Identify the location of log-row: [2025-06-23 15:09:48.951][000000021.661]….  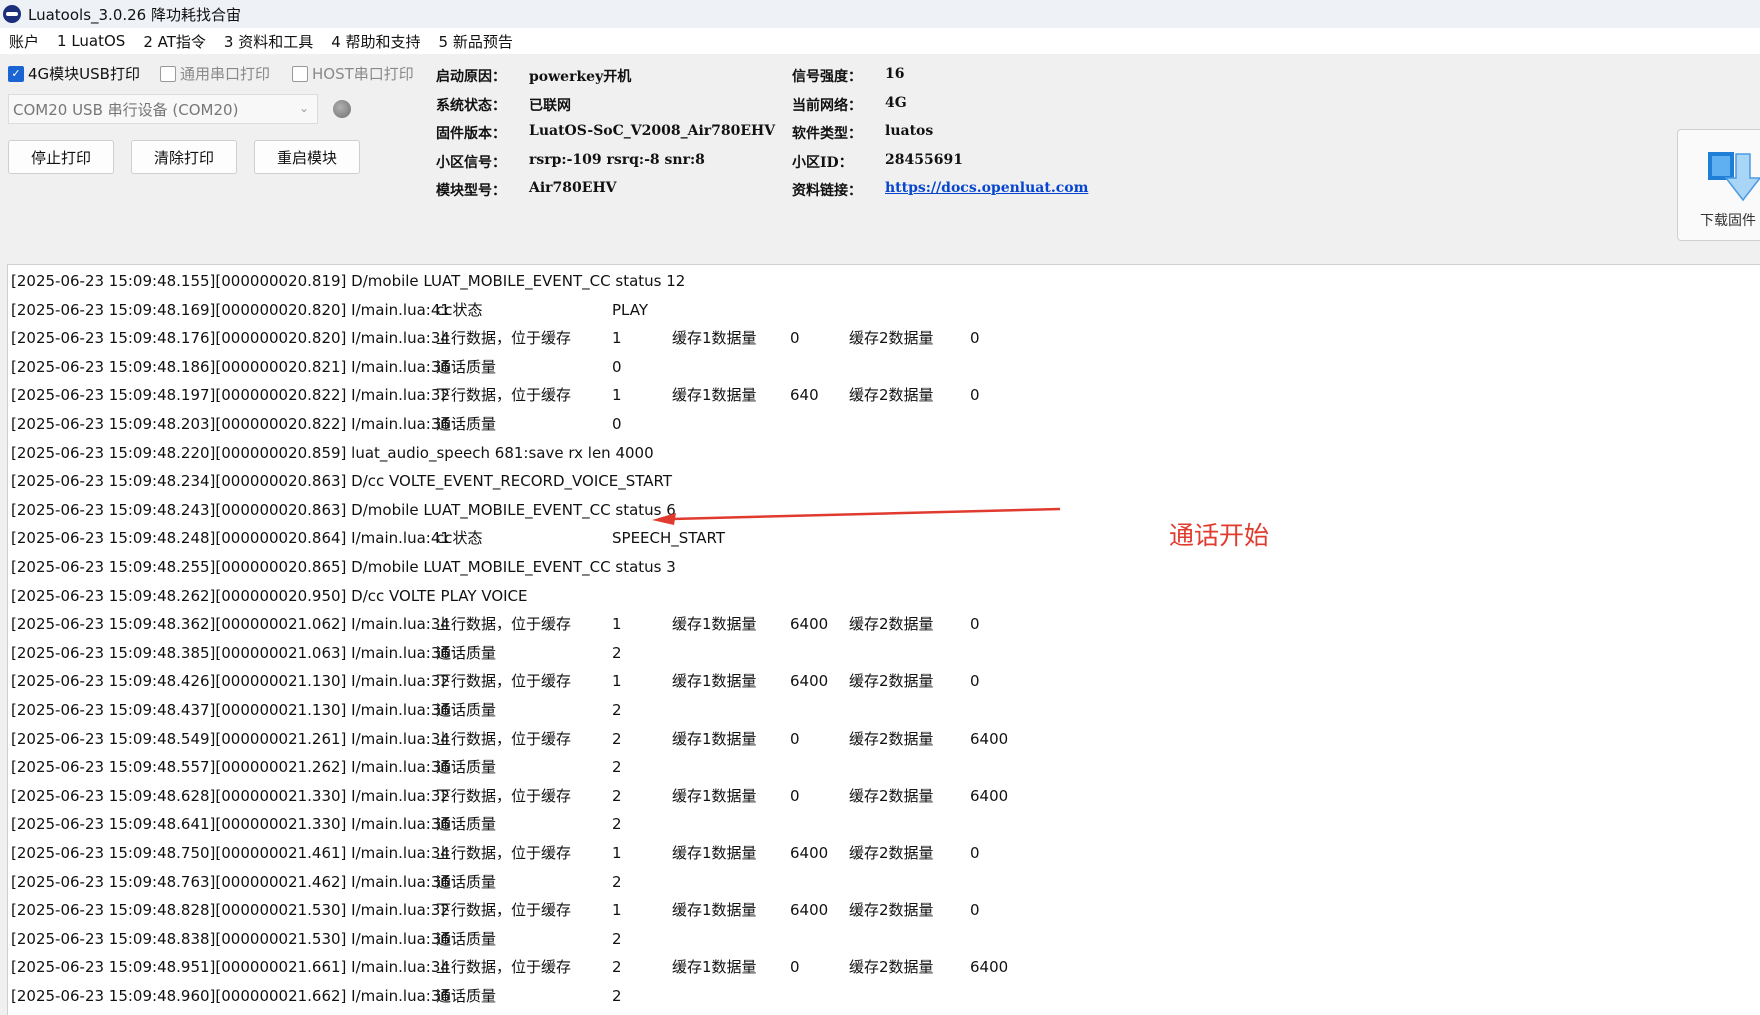
(881, 967).